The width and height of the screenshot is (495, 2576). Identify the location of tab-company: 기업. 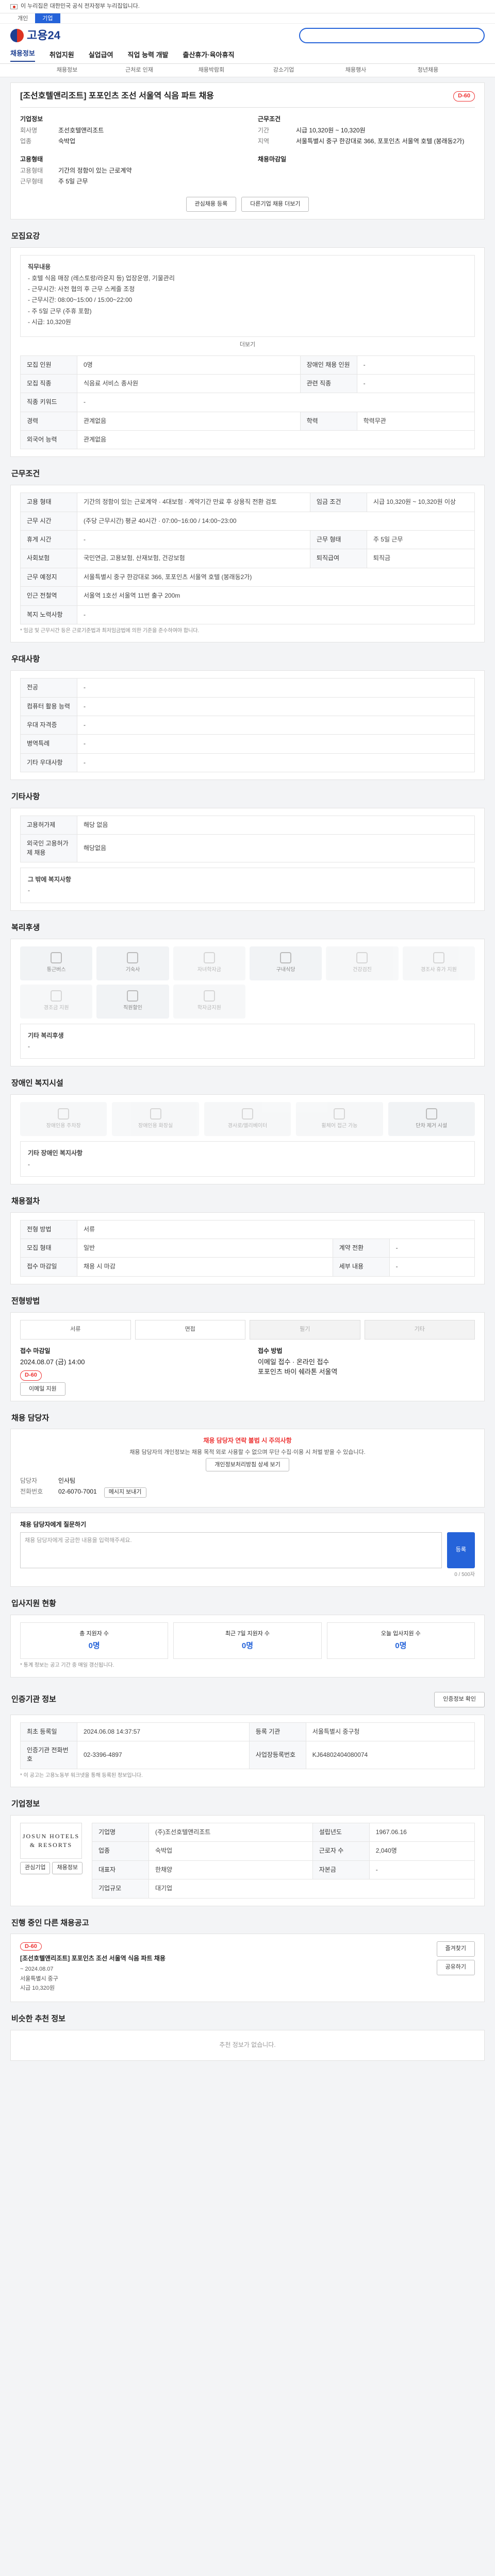
(47, 18).